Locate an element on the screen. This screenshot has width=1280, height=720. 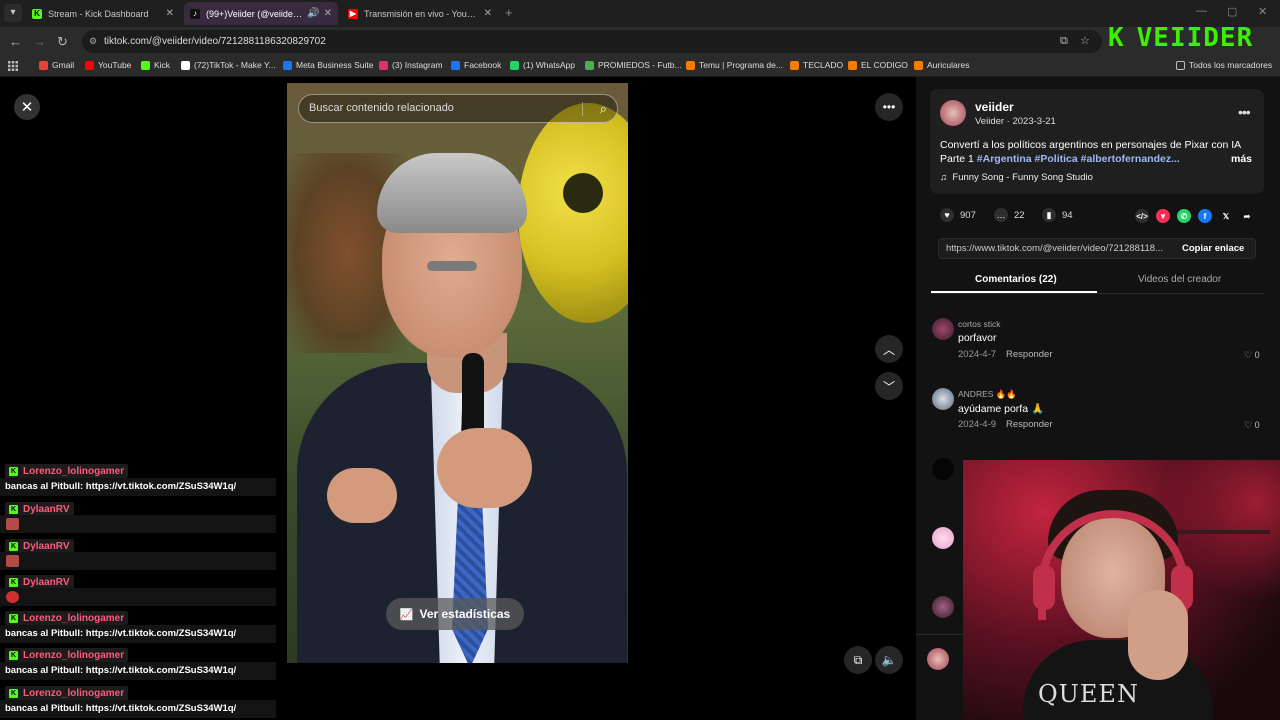
comment-username: ANDRES 🔥🔥 is located at coordinates (987, 394).